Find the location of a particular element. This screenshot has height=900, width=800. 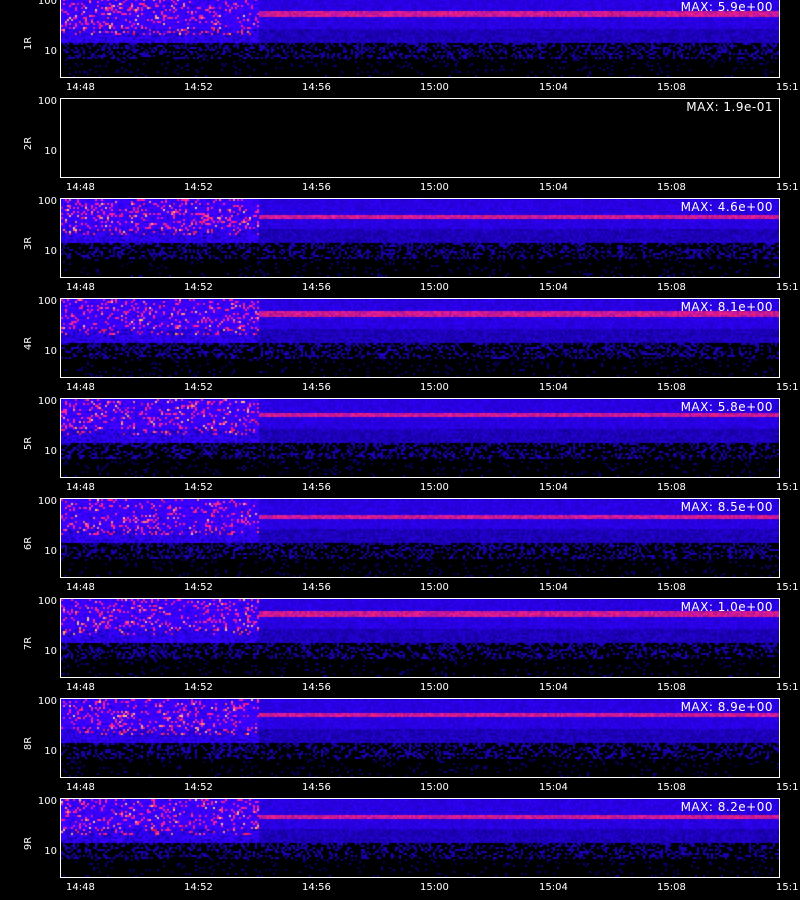

spectrogram-plot: MAX: 8.5e+00 is located at coordinates (420, 538).